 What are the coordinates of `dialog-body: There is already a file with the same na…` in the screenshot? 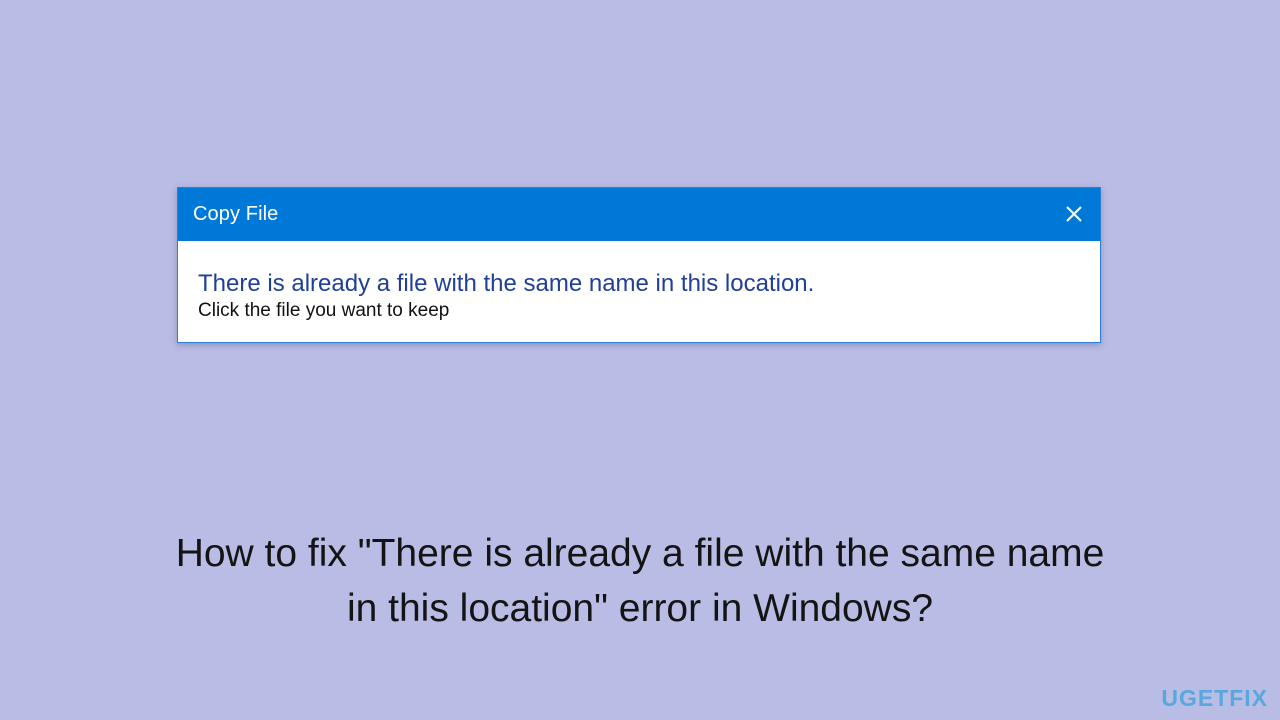 It's located at (639, 296).